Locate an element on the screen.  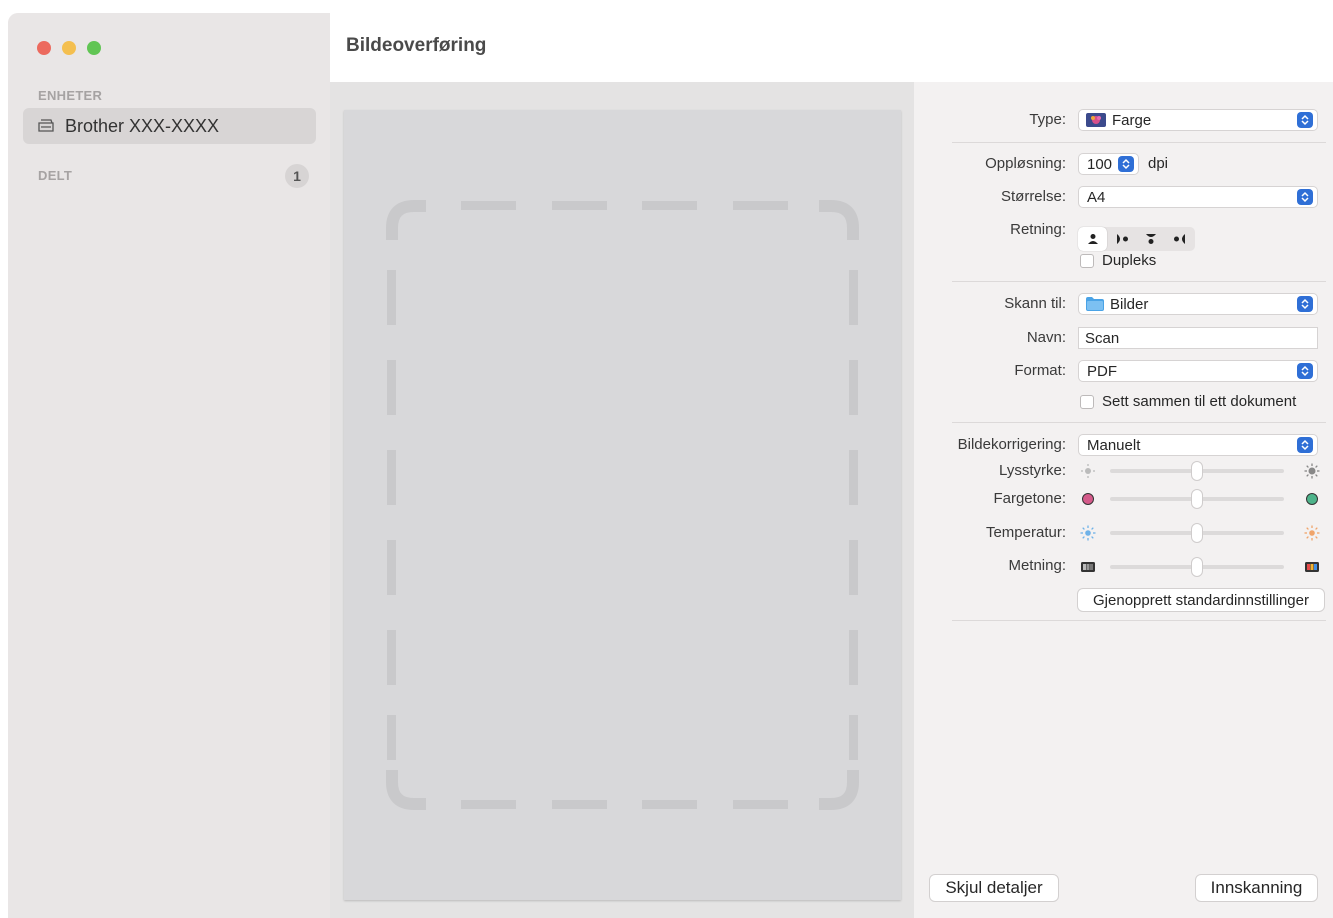
temperature-slider is located at coordinates (1197, 533).